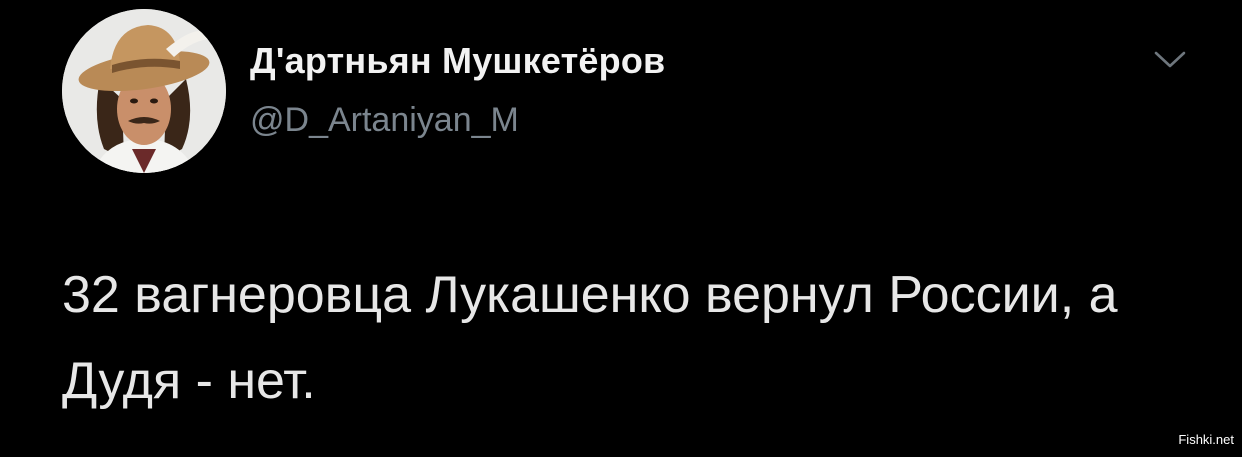  Describe the element at coordinates (384, 120) in the screenshot. I see `author-handle: @D_Artaniyan_M` at that location.